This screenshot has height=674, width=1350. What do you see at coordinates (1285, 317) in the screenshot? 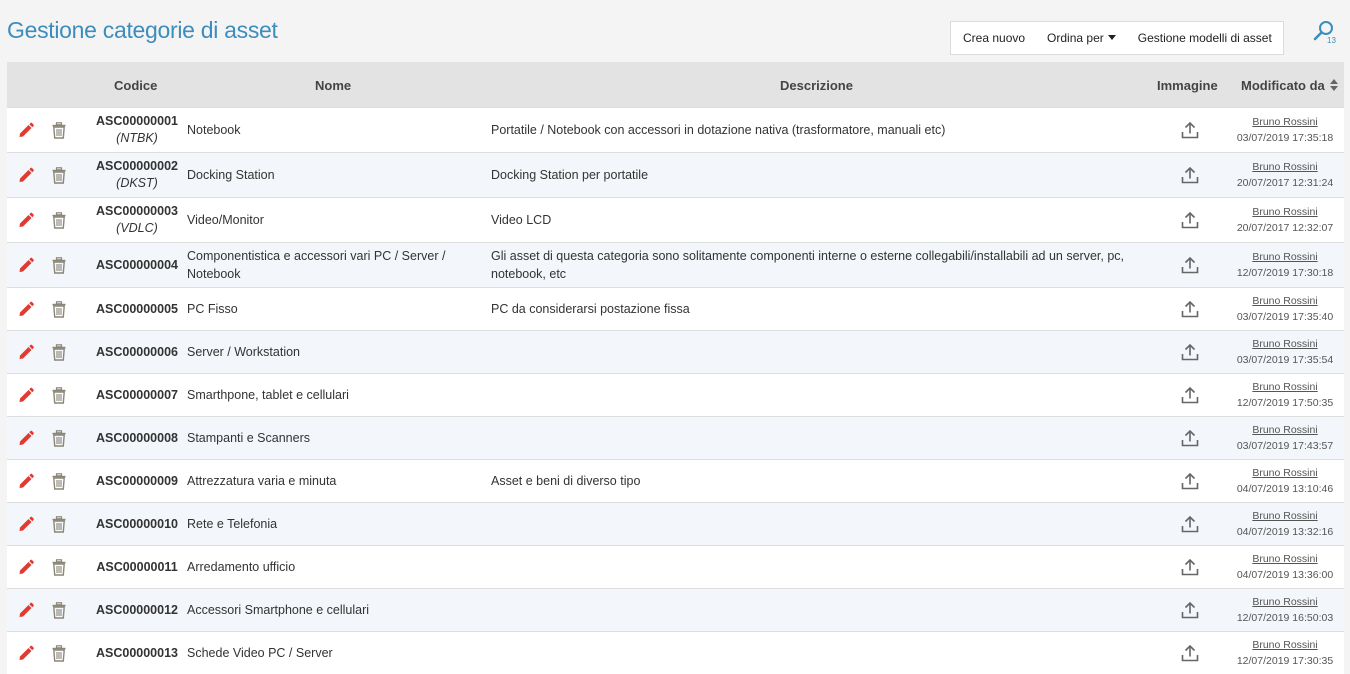
I see `modified-date: 03/07/2019 17:35:40` at bounding box center [1285, 317].